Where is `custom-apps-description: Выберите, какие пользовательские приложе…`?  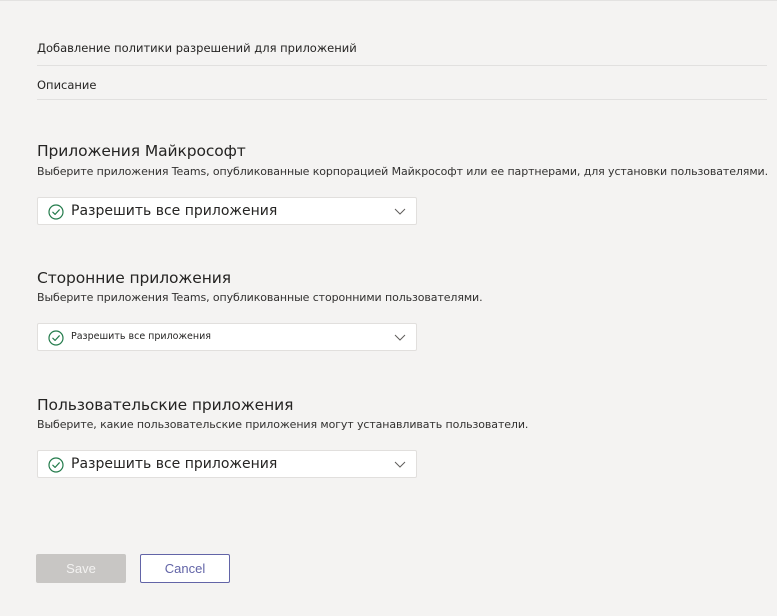
custom-apps-description: Выберите, какие пользовательские приложе… is located at coordinates (283, 424).